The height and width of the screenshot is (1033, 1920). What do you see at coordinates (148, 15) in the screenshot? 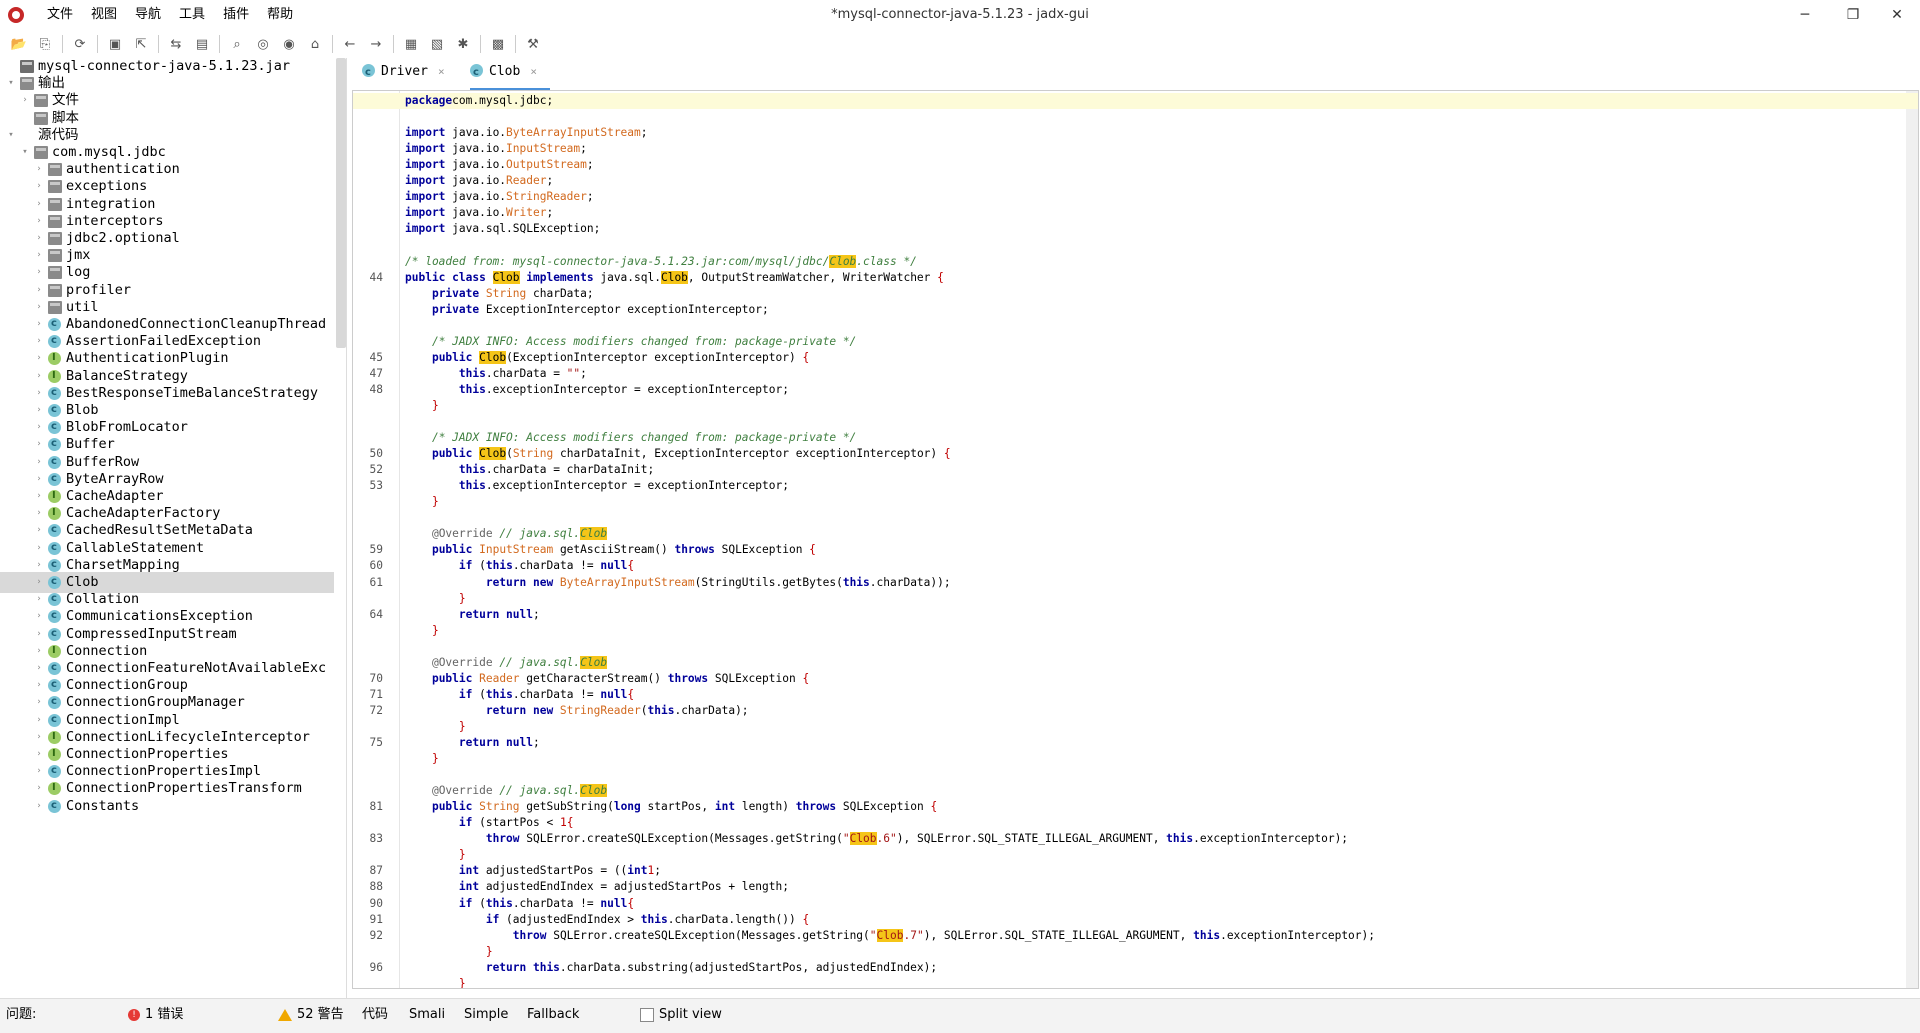
I see `menu-navigation: 导航` at bounding box center [148, 15].